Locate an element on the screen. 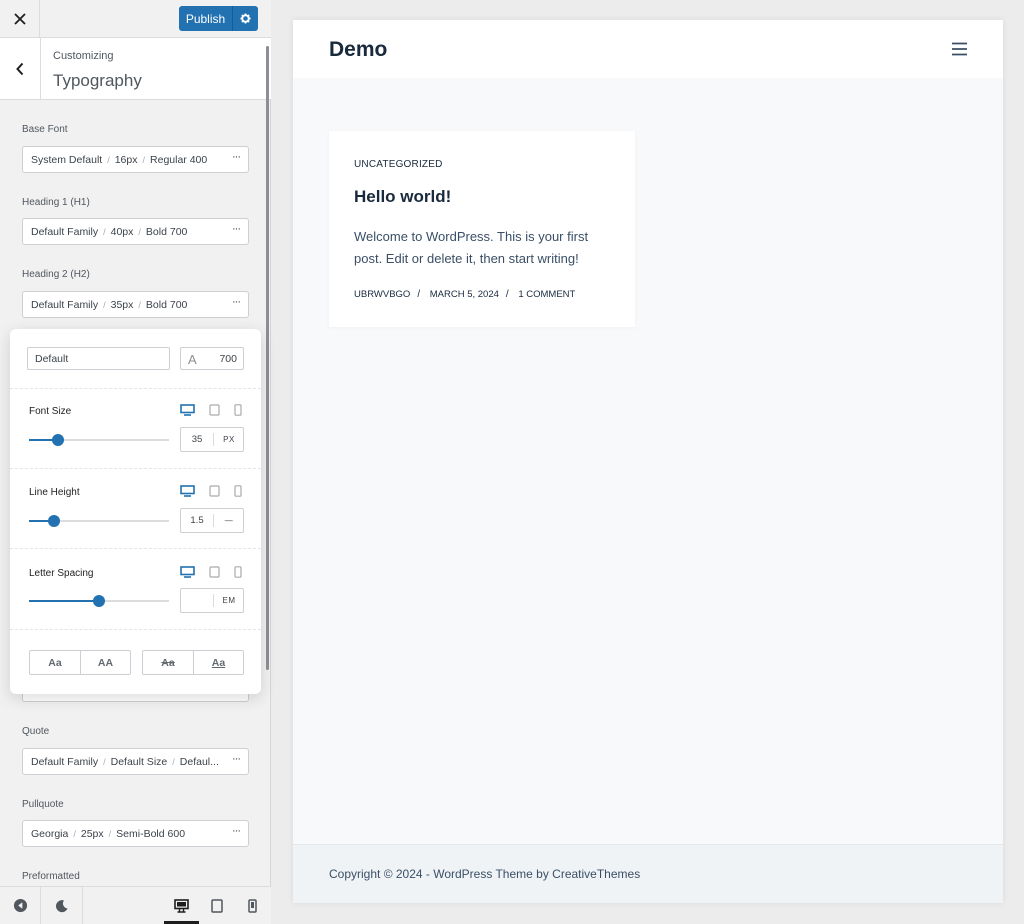 The image size is (1024, 924). chevron-left-icon is located at coordinates (20, 68).